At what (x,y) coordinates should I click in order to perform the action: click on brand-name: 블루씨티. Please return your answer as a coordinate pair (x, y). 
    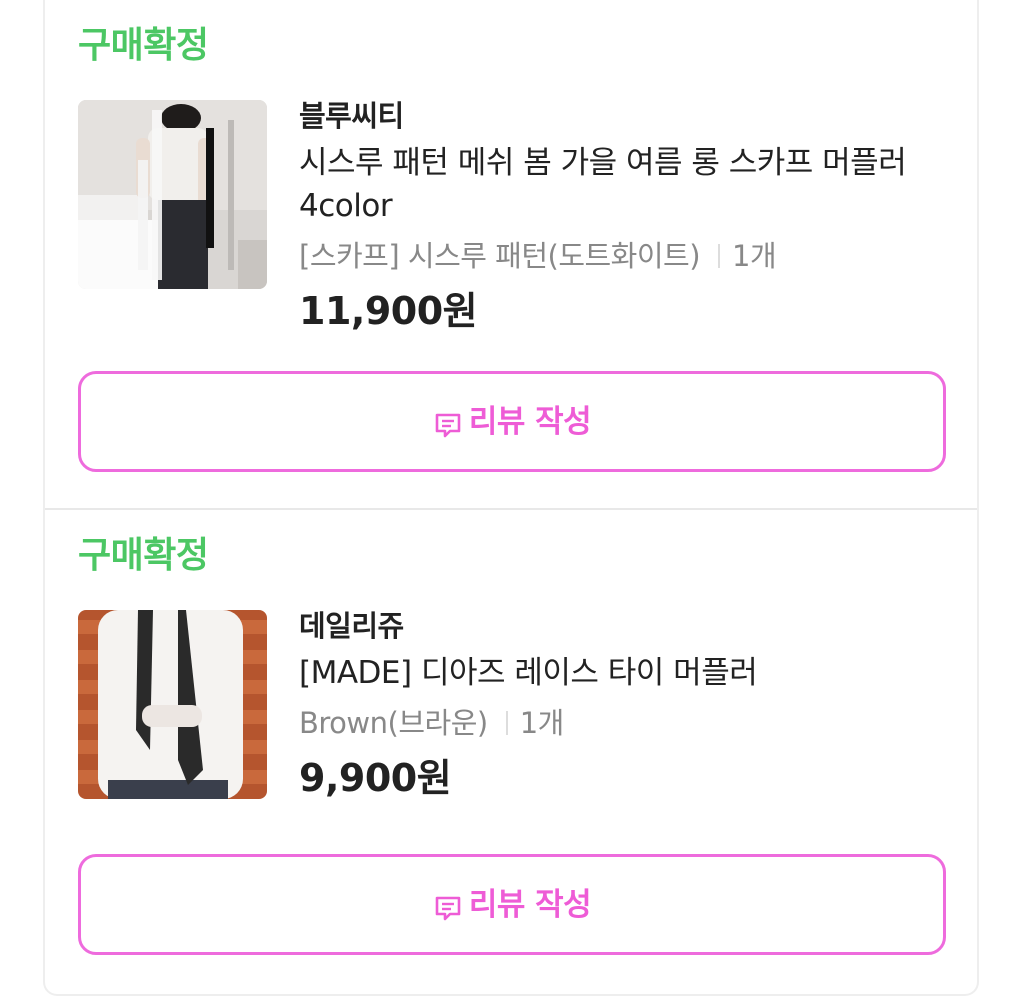
    Looking at the image, I should click on (619, 116).